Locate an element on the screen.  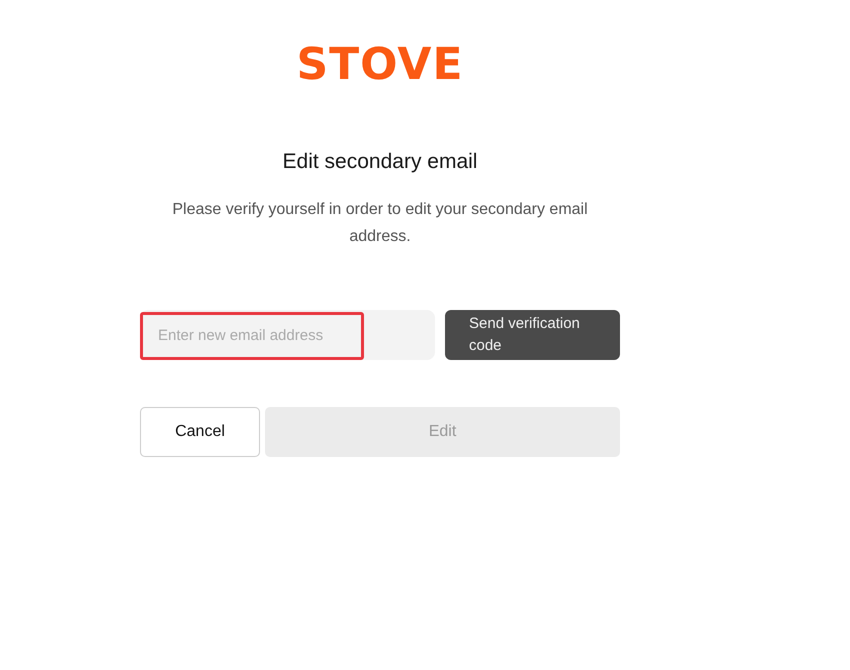
cancel-button: Cancel is located at coordinates (200, 432).